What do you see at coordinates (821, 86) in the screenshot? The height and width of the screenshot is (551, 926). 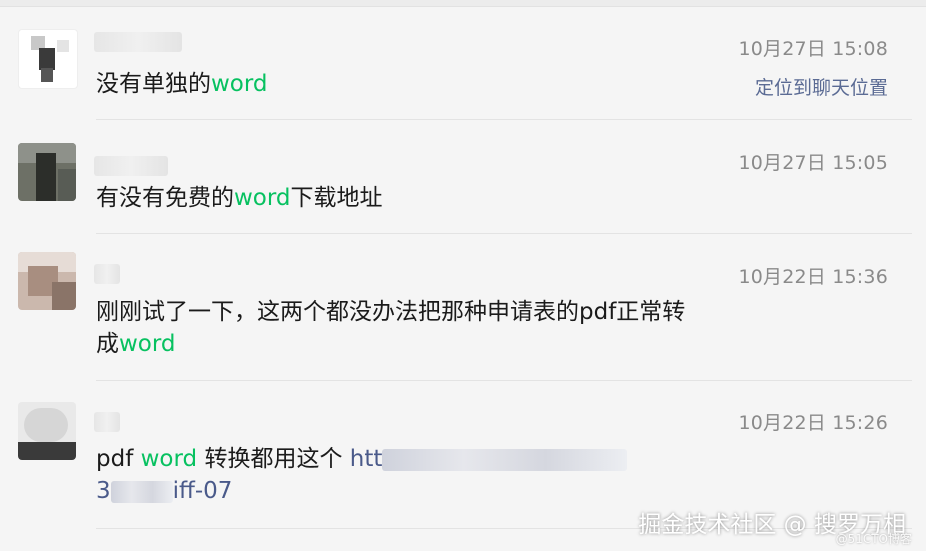 I see `locate-in-chat-link: 定位到聊天位置` at bounding box center [821, 86].